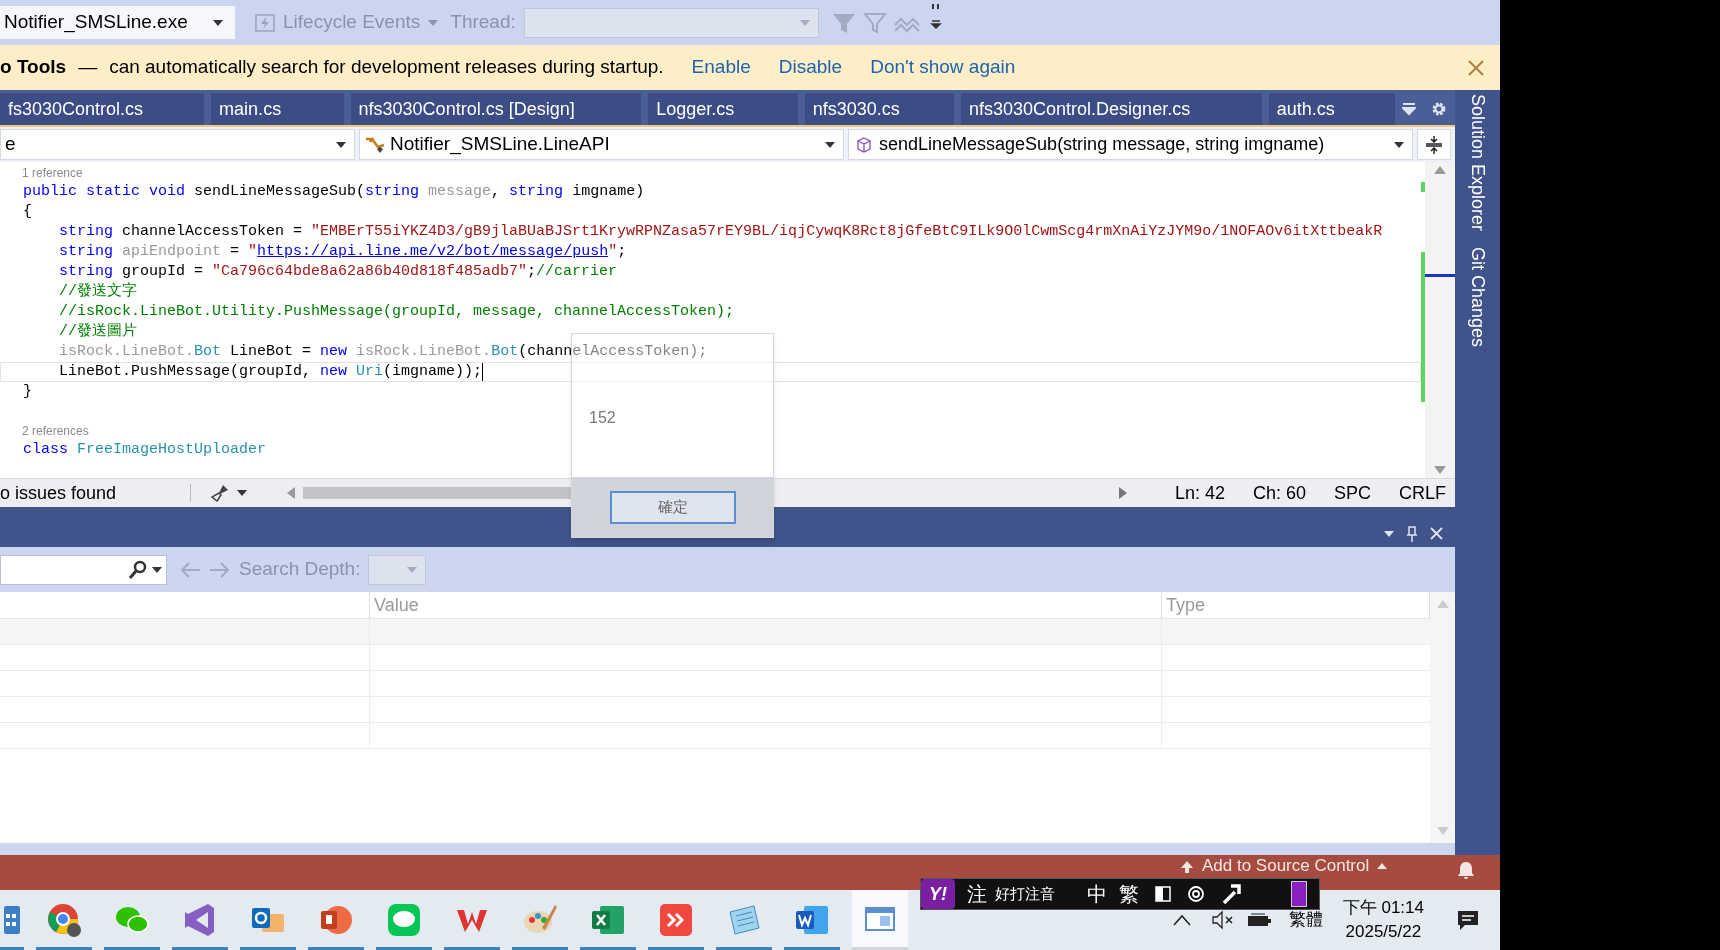 Image resolution: width=1720 pixels, height=950 pixels. Describe the element at coordinates (64, 920) in the screenshot. I see `browser-icon` at that location.